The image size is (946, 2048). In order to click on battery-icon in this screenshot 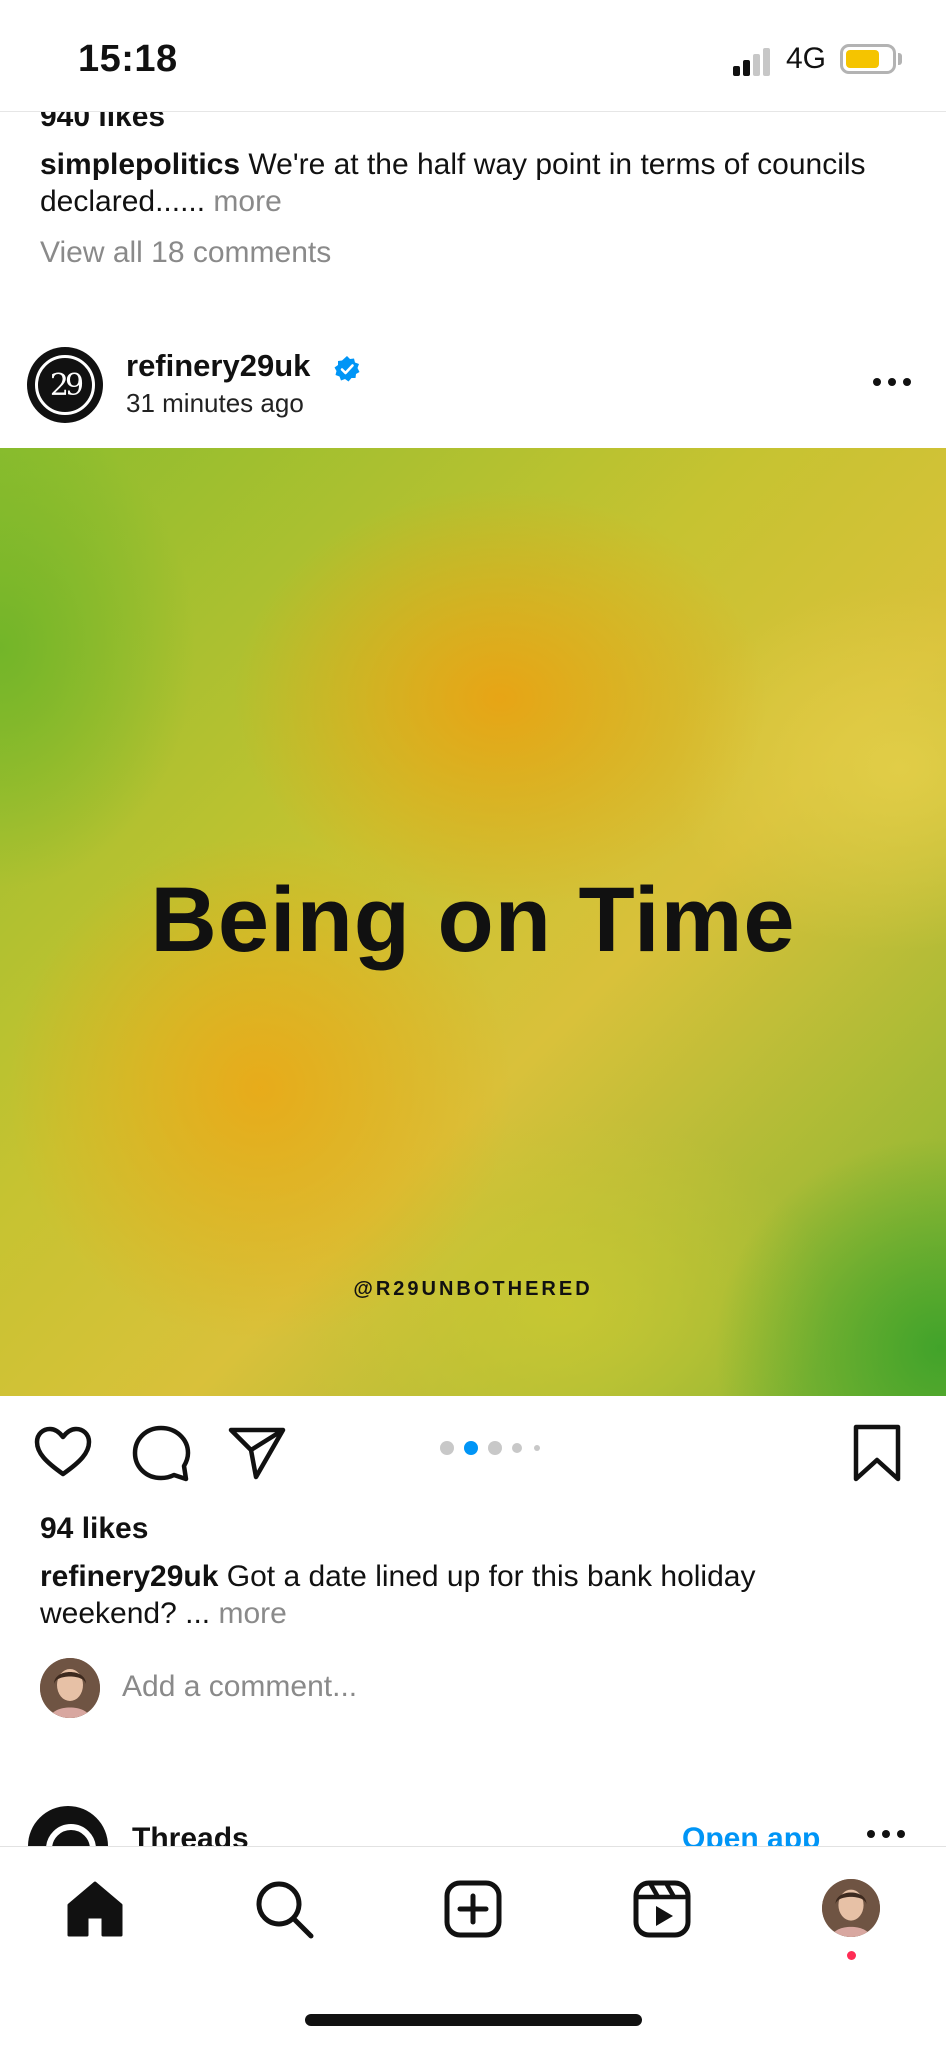, I will do `click(868, 59)`.